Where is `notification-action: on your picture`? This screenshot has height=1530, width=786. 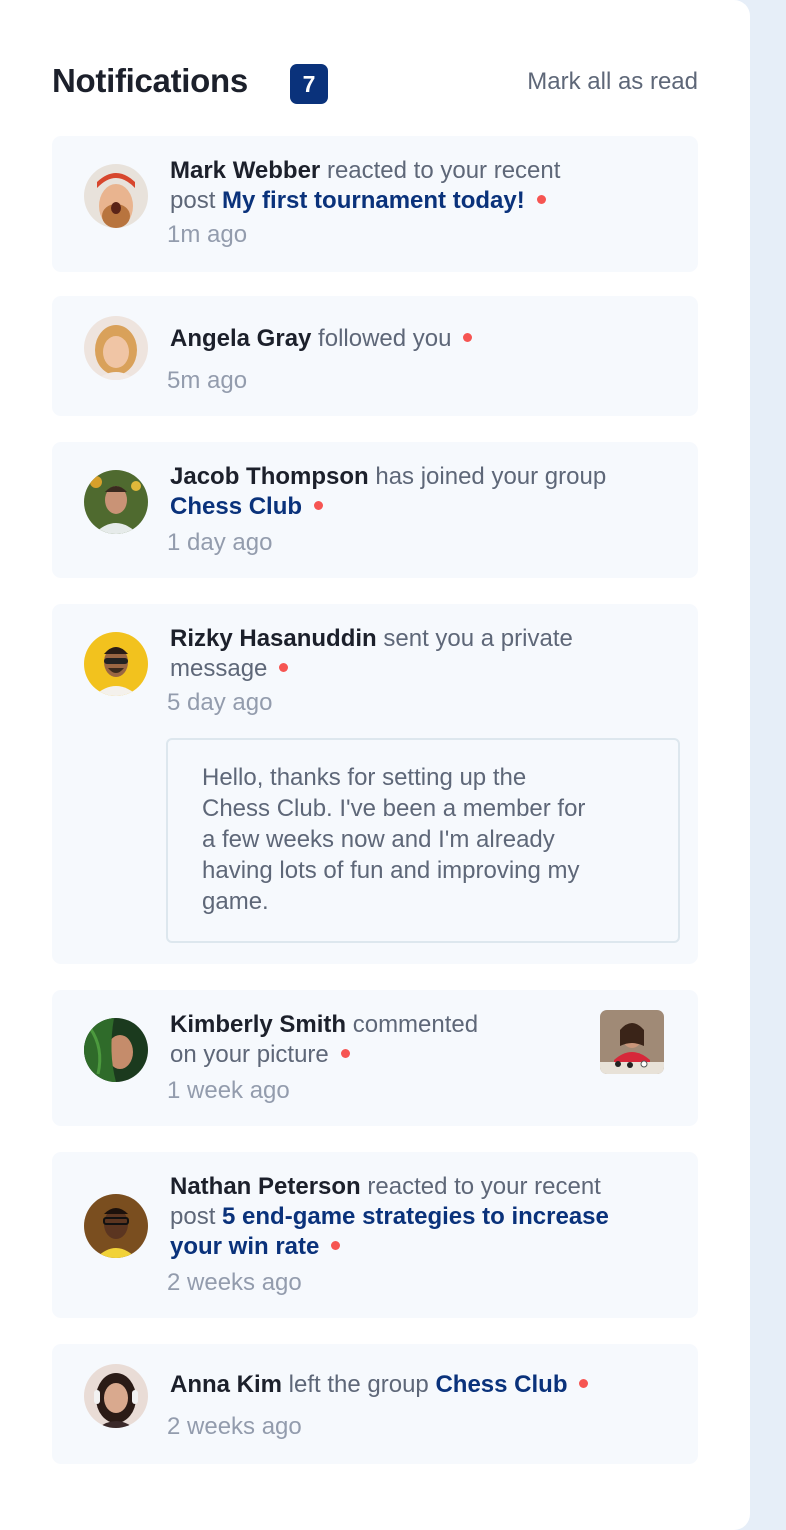
notification-action: on your picture is located at coordinates (249, 1054).